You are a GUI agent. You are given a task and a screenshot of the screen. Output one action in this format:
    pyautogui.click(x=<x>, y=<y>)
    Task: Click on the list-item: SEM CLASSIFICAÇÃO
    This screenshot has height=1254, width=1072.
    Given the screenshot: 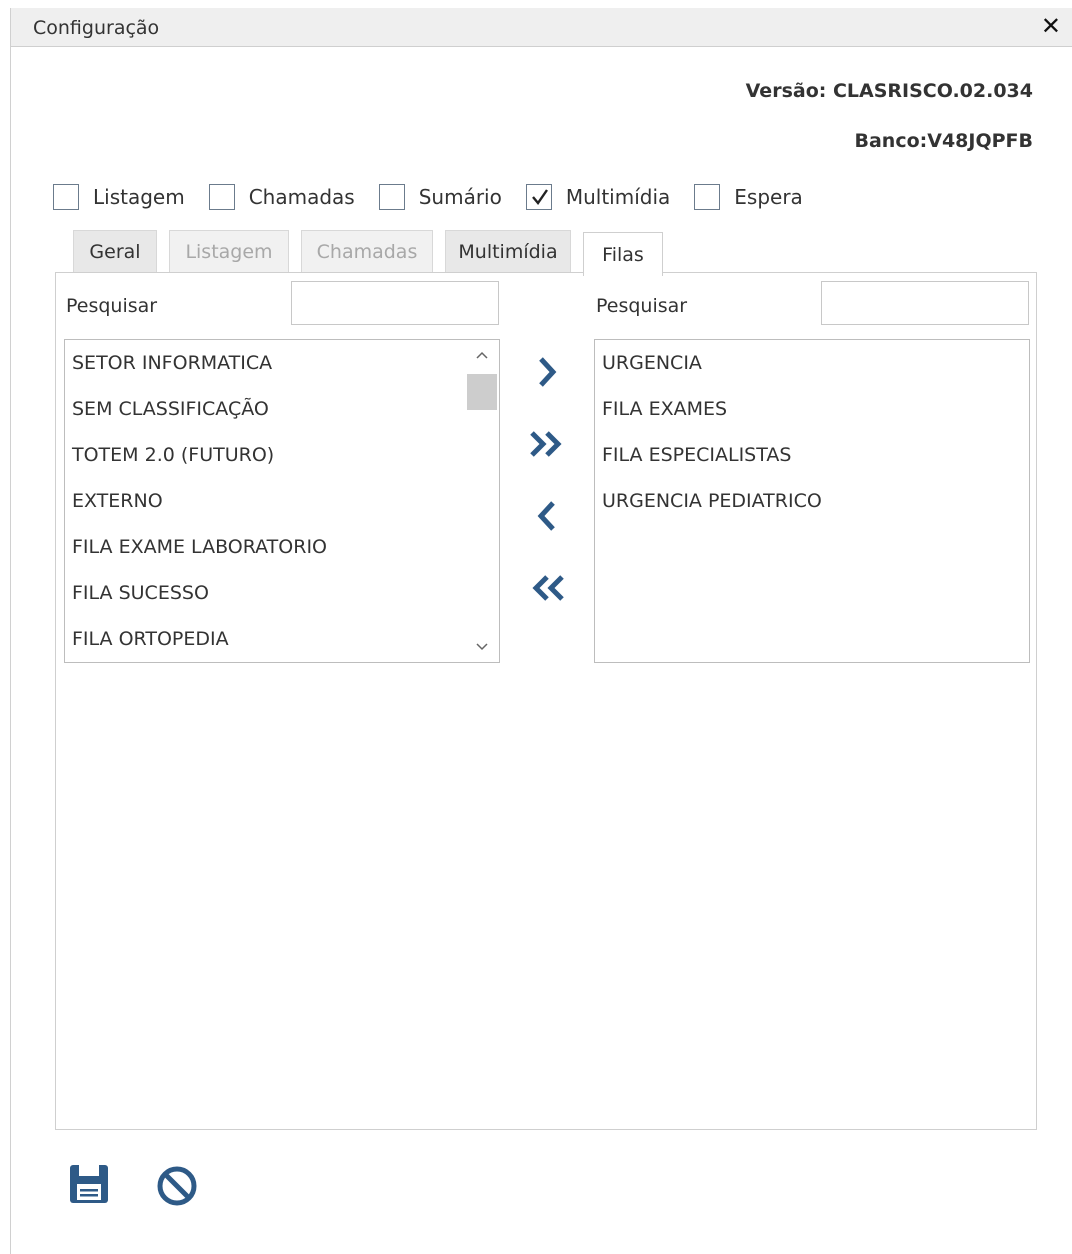 What is the action you would take?
    pyautogui.click(x=282, y=409)
    